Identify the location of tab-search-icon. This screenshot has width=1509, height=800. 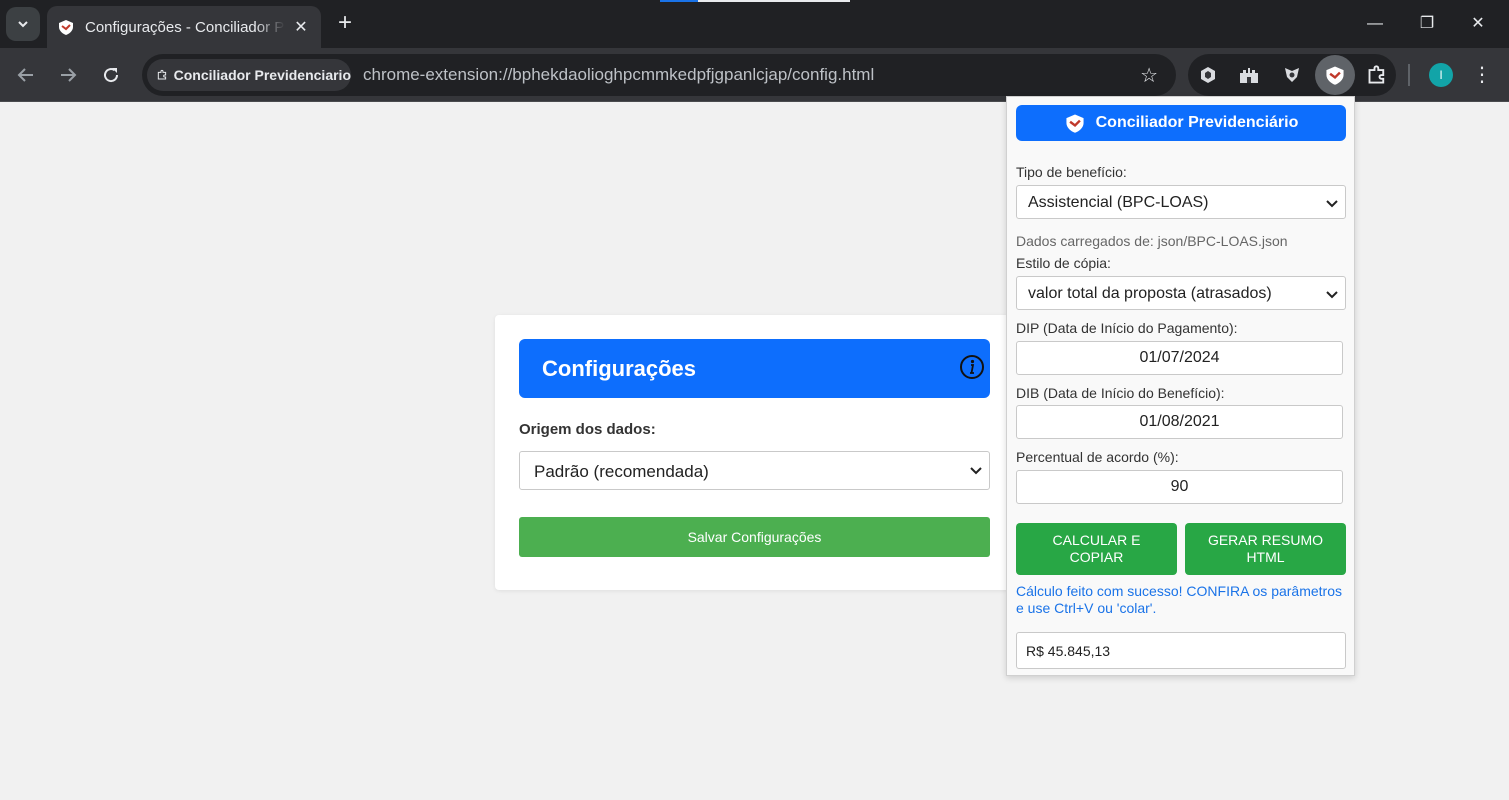
(23, 24).